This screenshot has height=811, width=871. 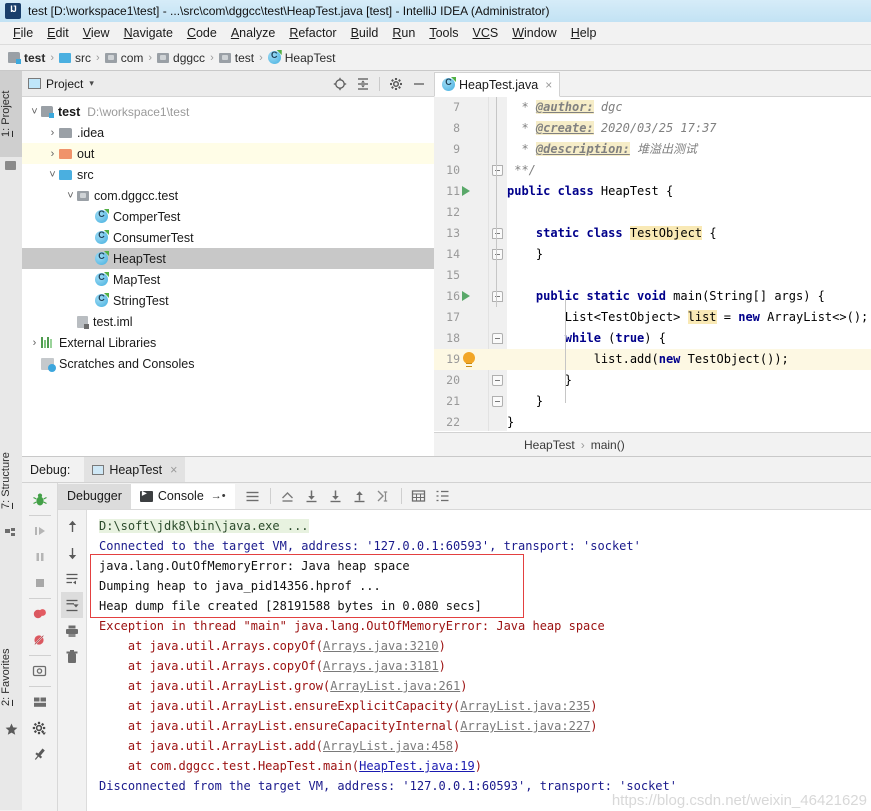 I want to click on code-line-9: 9 * @description: 堆溢出测试, so click(x=652, y=149).